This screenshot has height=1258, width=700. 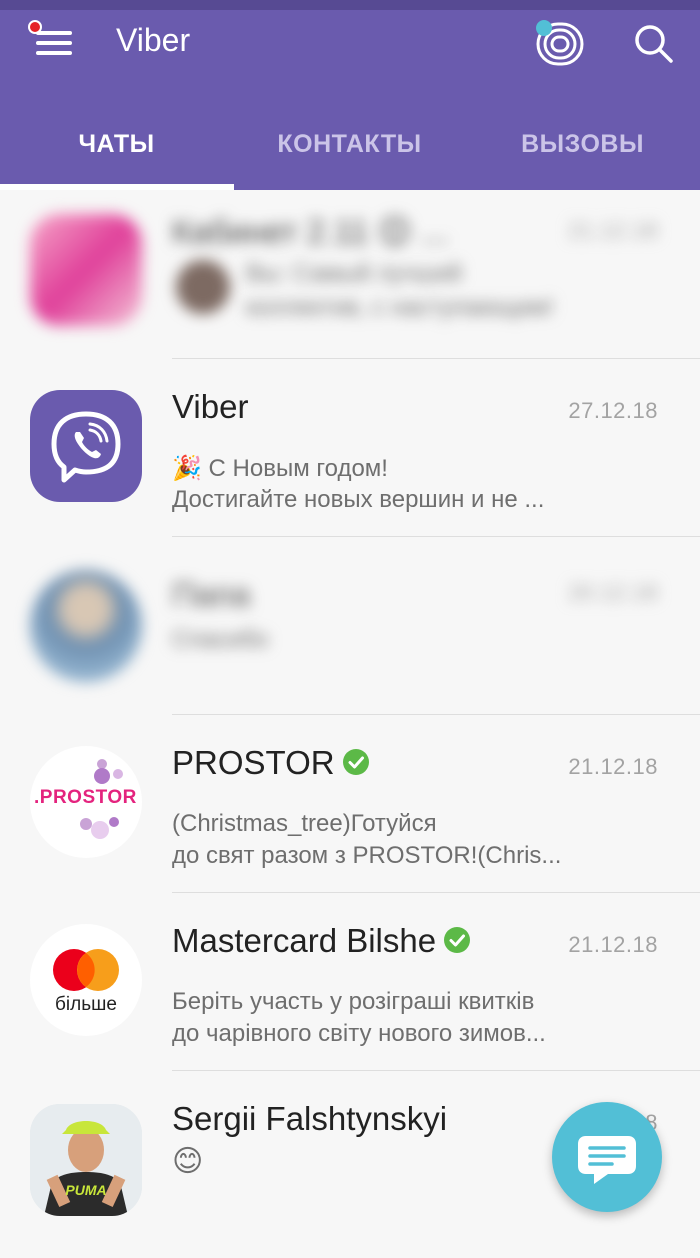 What do you see at coordinates (653, 43) in the screenshot?
I see `search-icon` at bounding box center [653, 43].